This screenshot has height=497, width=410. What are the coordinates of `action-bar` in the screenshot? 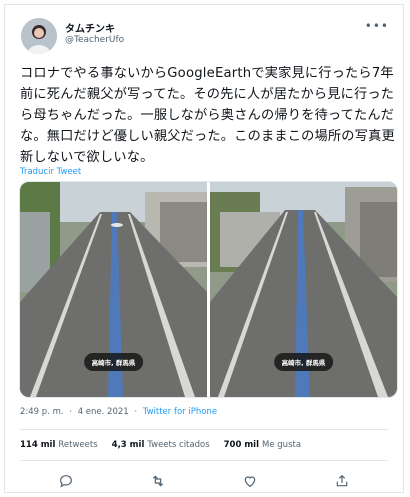 It's located at (204, 481).